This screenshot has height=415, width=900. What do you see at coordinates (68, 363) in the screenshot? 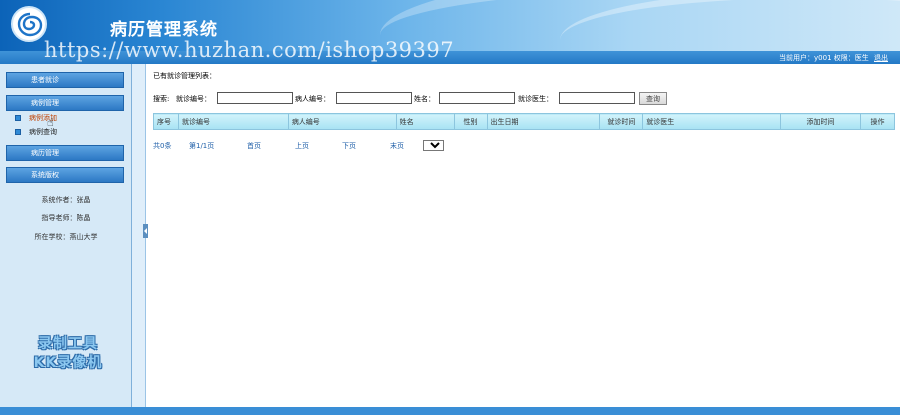
I see `recorder-badge-line2: KK录像机` at bounding box center [68, 363].